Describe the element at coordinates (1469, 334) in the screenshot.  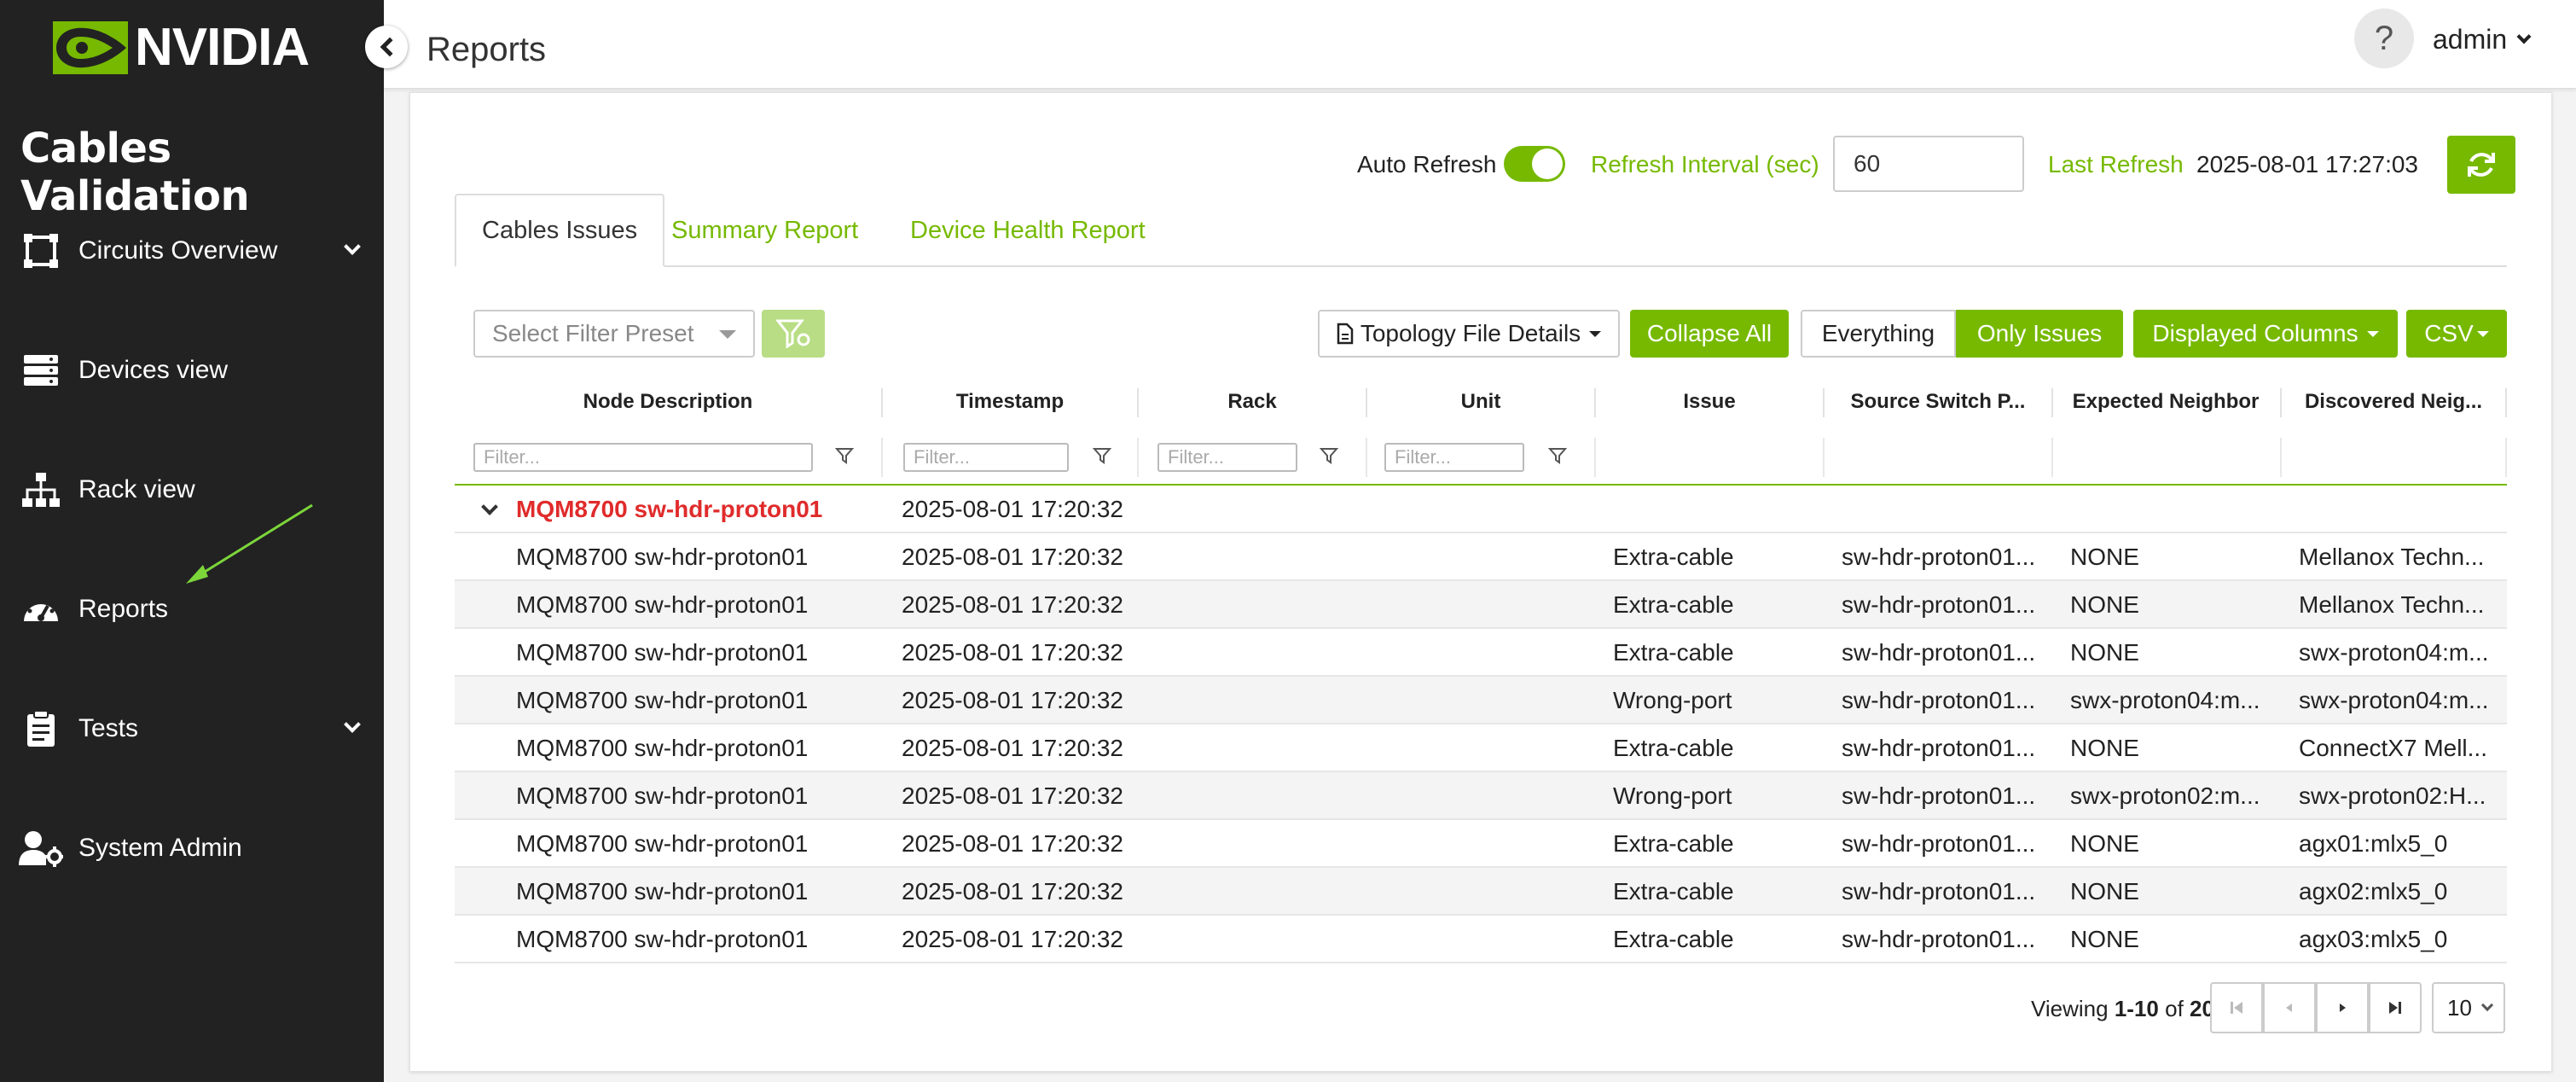
I see `topology-file-details-button: Topology File Details` at that location.